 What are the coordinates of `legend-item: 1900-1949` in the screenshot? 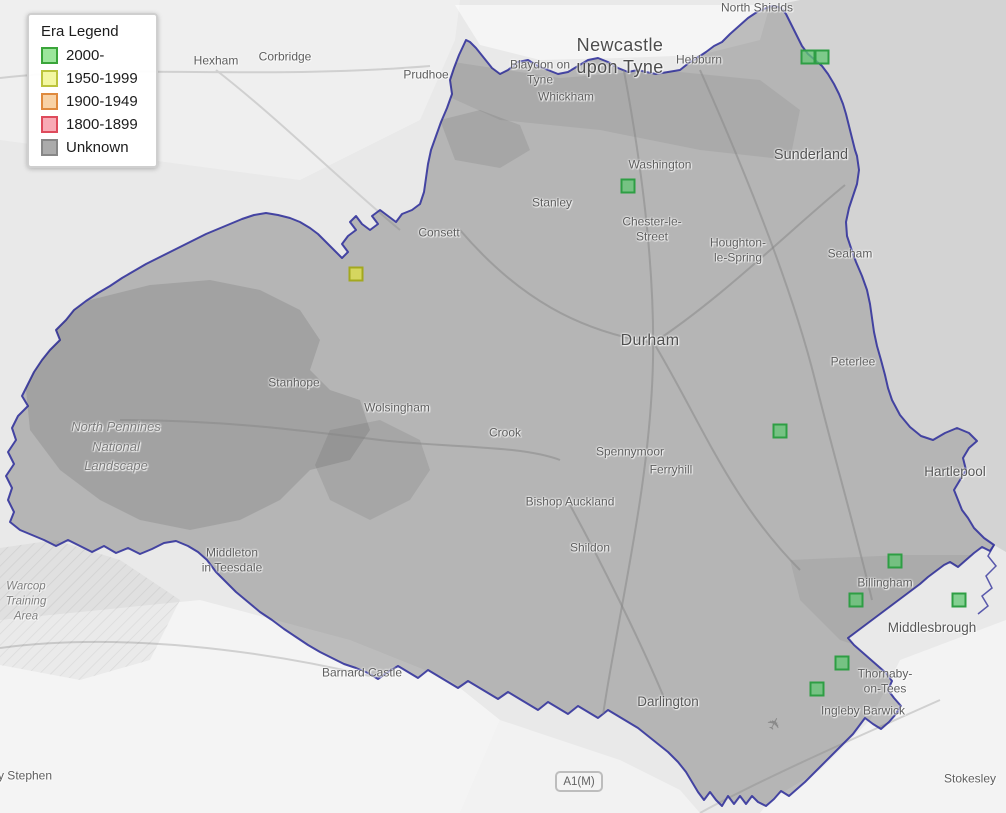 It's located at (92, 101).